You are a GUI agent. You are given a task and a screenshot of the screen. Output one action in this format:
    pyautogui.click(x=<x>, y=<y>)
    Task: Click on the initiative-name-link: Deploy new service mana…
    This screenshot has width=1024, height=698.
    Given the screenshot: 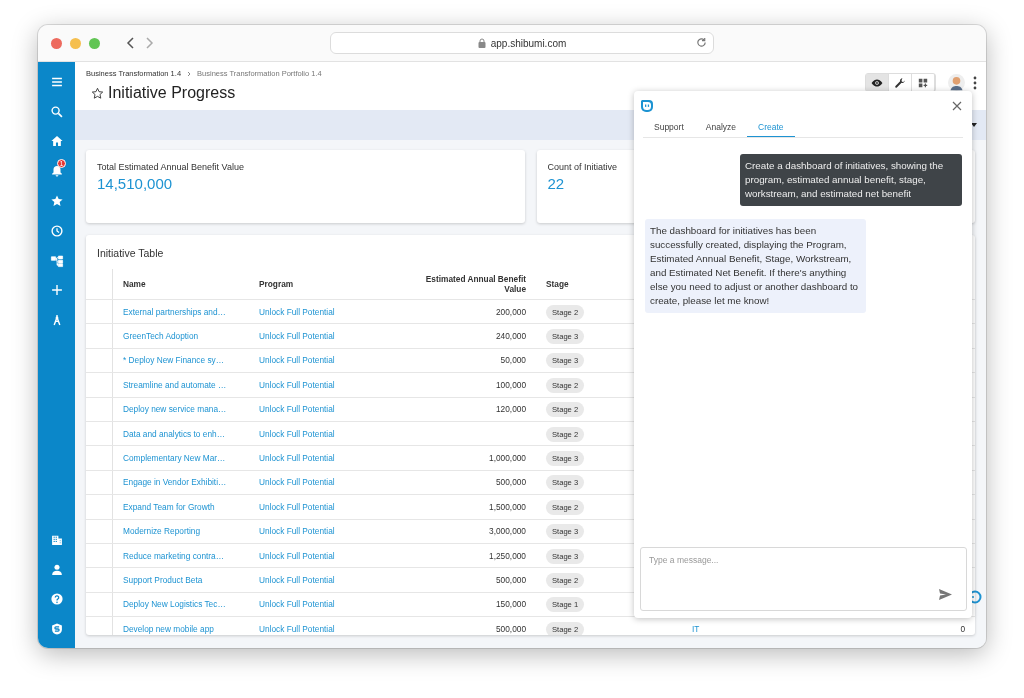 What is the action you would take?
    pyautogui.click(x=180, y=409)
    